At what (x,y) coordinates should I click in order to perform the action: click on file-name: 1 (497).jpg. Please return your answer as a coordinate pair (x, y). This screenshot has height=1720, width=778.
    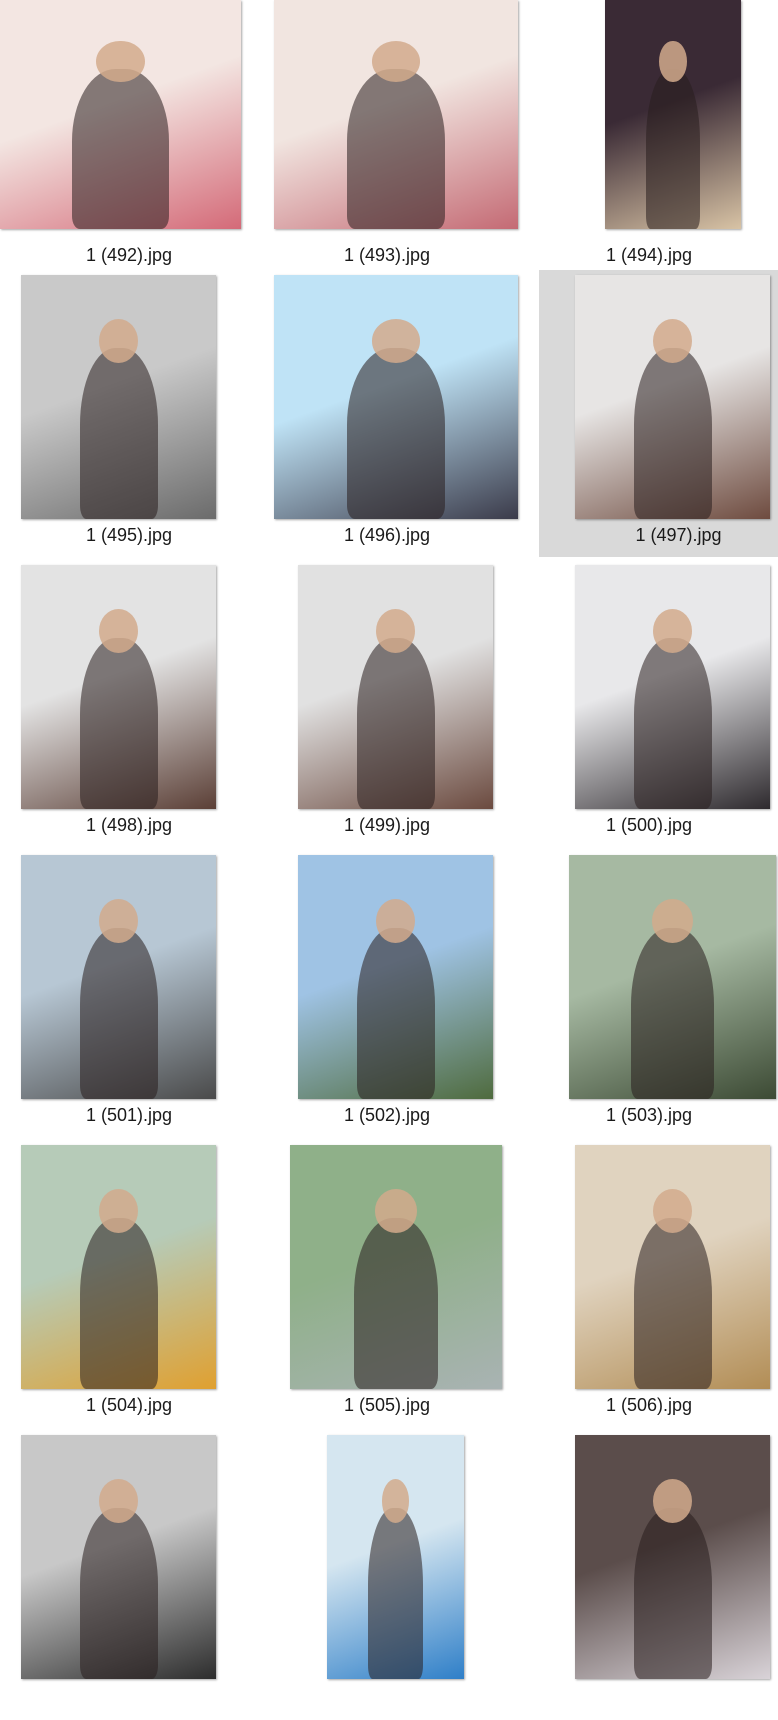
    Looking at the image, I should click on (678, 535).